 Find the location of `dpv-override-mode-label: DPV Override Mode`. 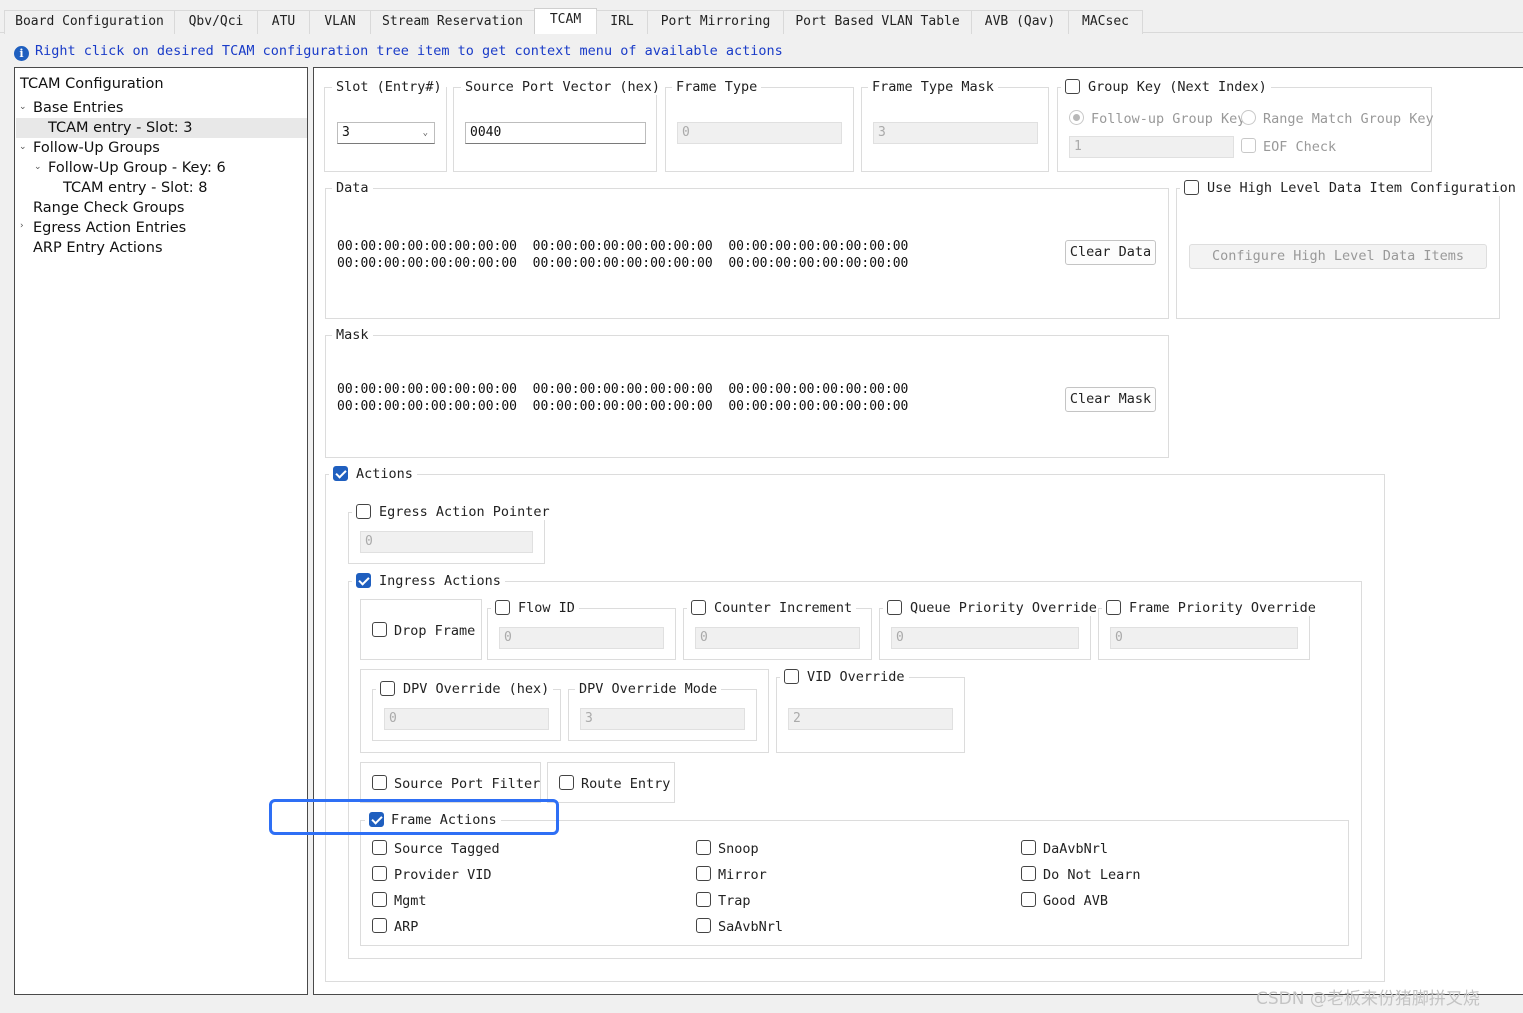

dpv-override-mode-label: DPV Override Mode is located at coordinates (648, 689).